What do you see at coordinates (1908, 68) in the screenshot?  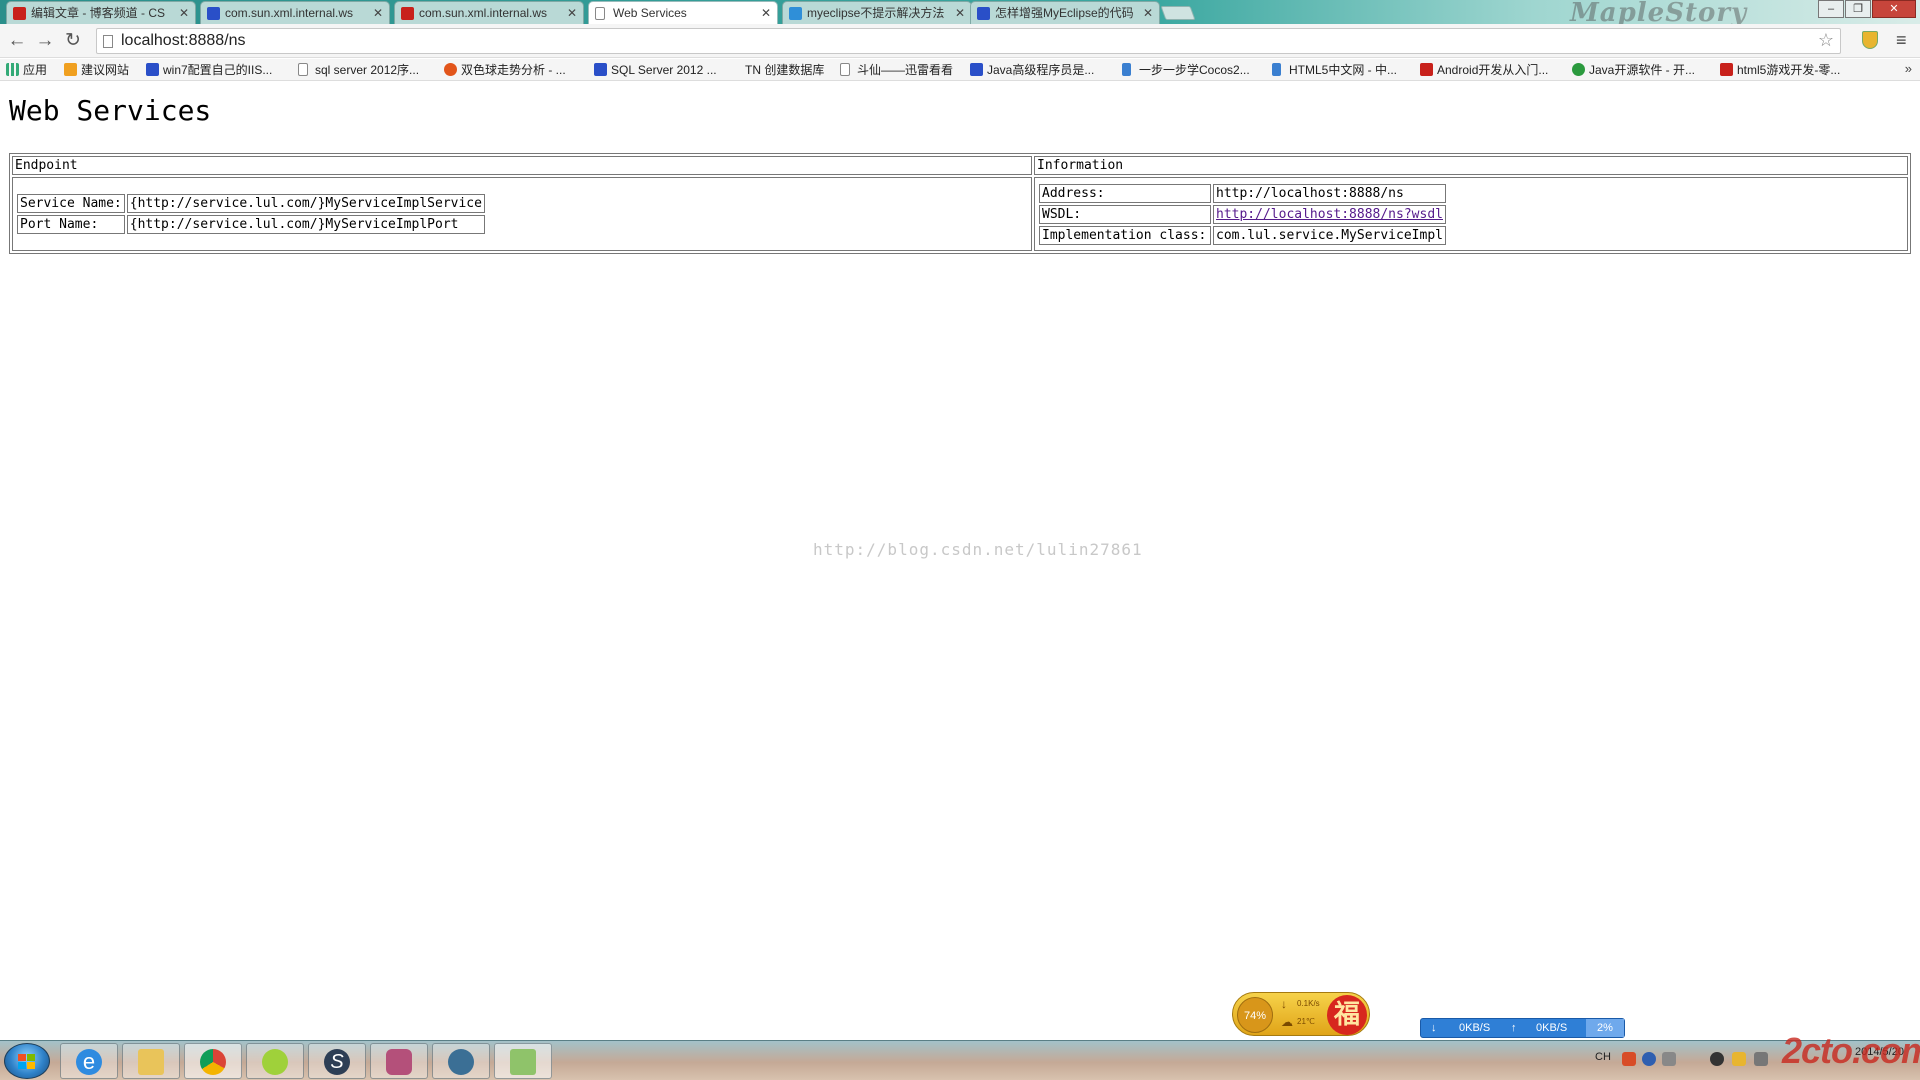 I see `bookmarks-overflow-button: »` at bounding box center [1908, 68].